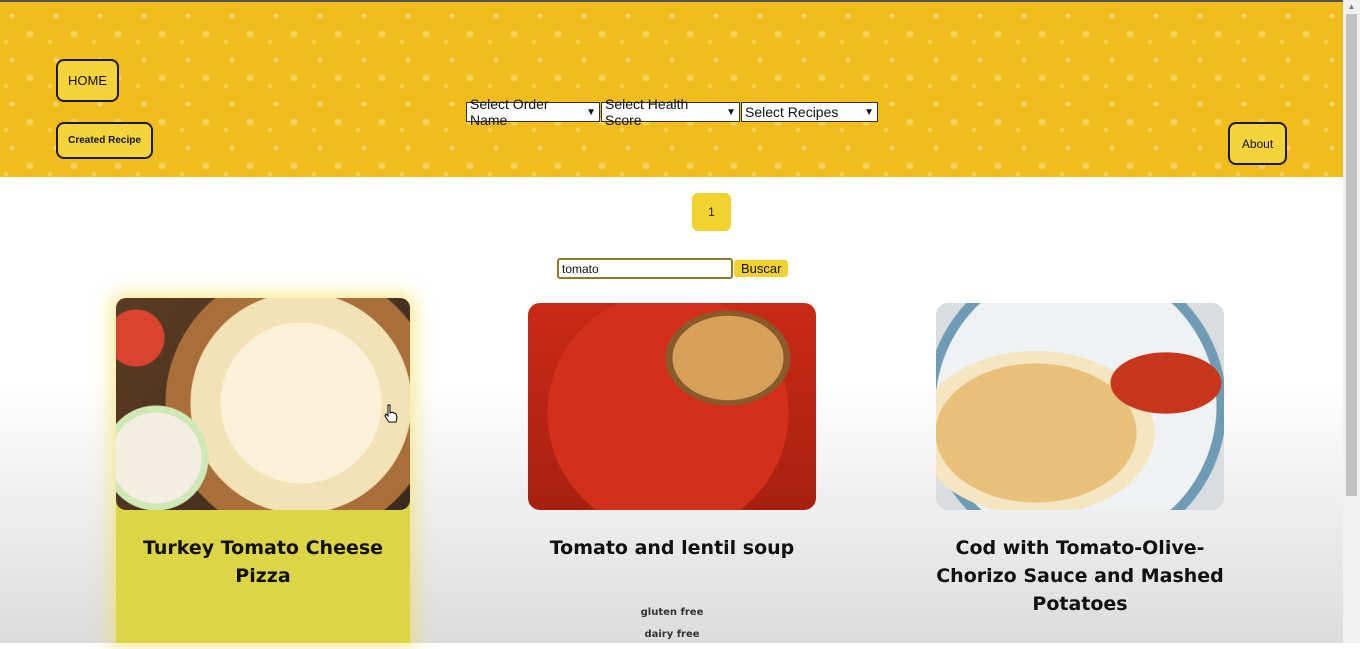 This screenshot has height=649, width=1360. Describe the element at coordinates (647, 112) in the screenshot. I see `health-select-label: Select Health Score` at that location.